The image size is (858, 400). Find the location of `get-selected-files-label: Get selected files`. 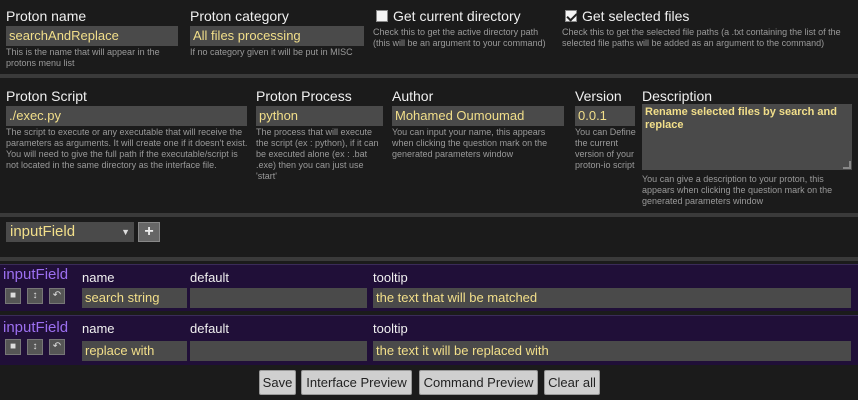

get-selected-files-label: Get selected files is located at coordinates (636, 16).